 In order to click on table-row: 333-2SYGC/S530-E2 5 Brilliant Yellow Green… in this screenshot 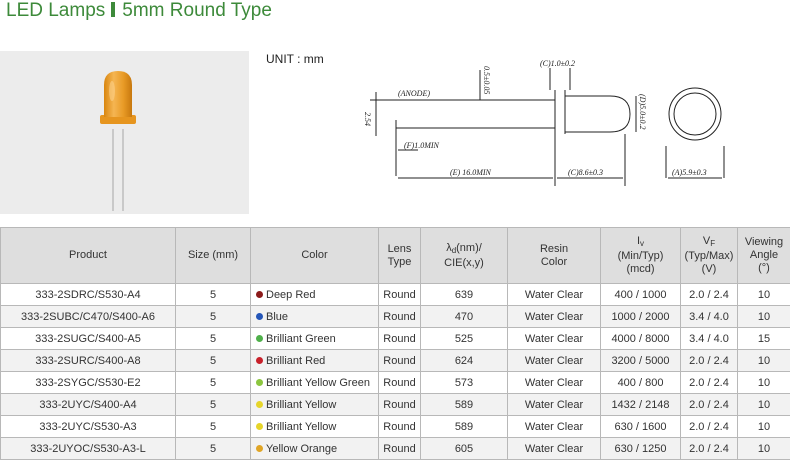, I will do `click(395, 382)`.